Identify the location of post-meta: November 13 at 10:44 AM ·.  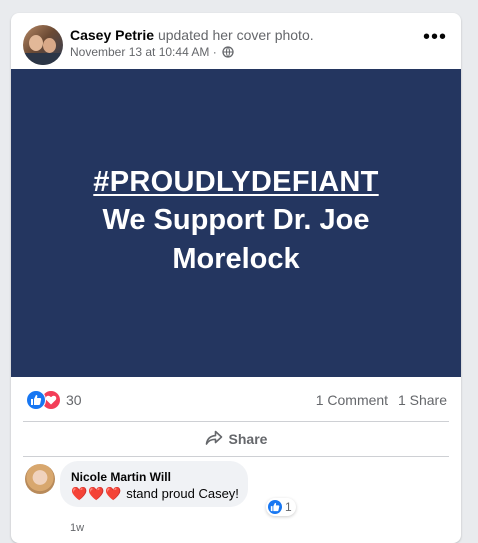
(152, 53).